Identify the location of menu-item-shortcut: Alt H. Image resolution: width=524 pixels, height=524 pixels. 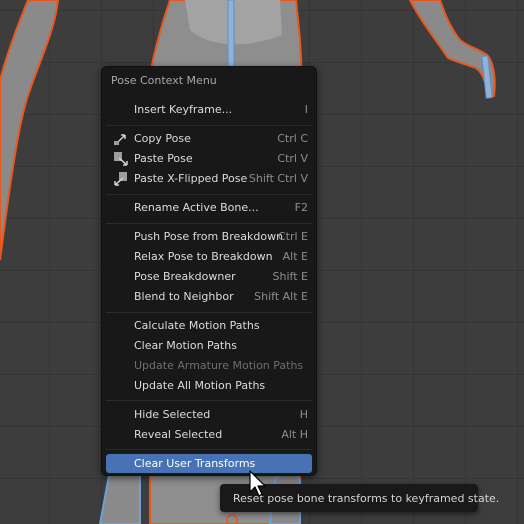
(294, 434).